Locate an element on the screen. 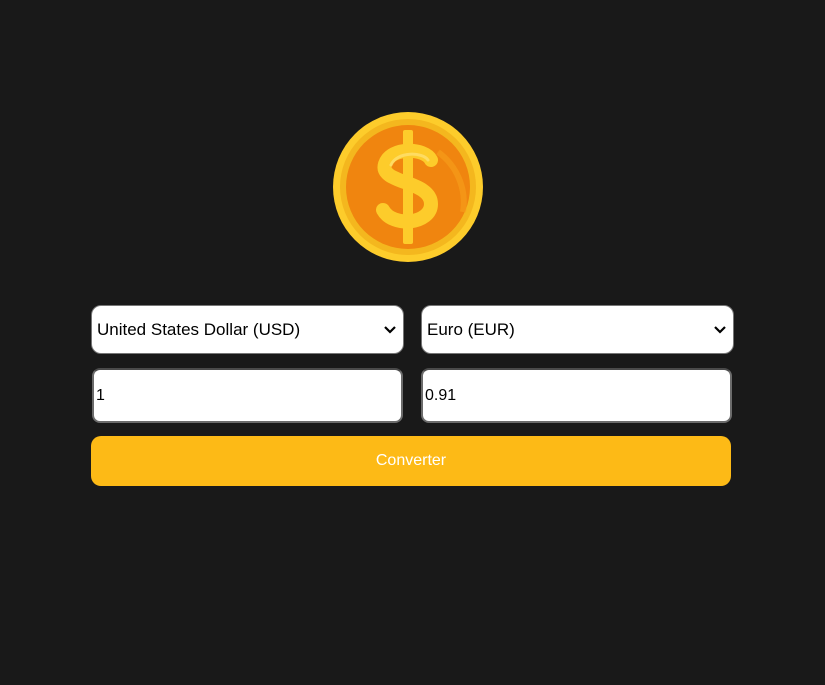 The width and height of the screenshot is (825, 685). to-currency-label: Euro (EUR) is located at coordinates (471, 329).